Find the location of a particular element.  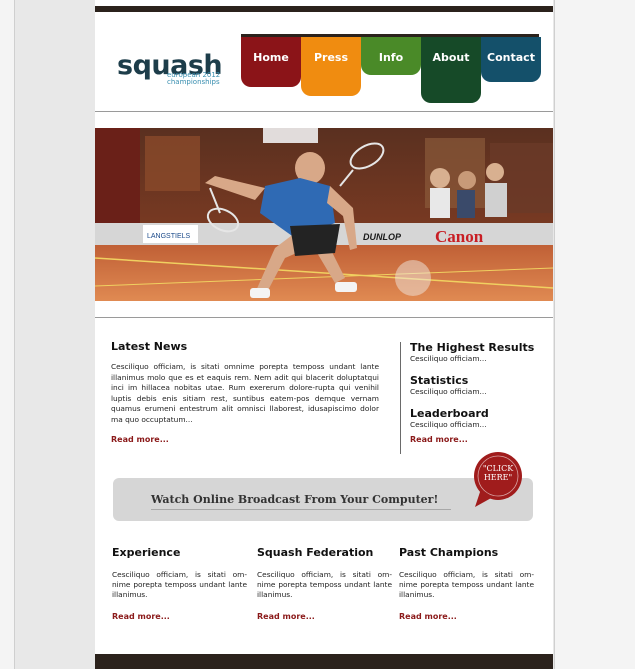

logo-subtitle: european 2012 championships is located at coordinates (193, 79).